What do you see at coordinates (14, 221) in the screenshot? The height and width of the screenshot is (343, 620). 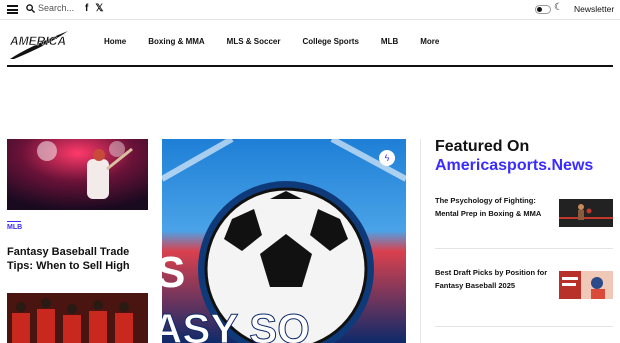 I see `category-rule` at bounding box center [14, 221].